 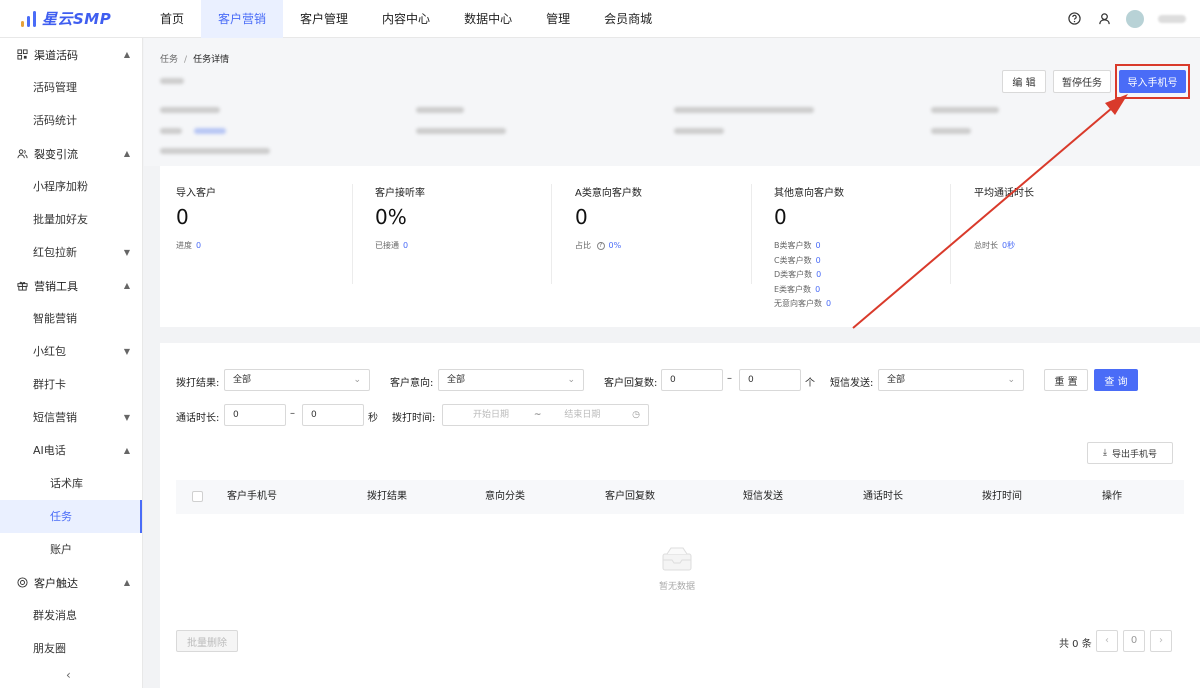 I want to click on edit-button: 编 辑, so click(x=1024, y=81).